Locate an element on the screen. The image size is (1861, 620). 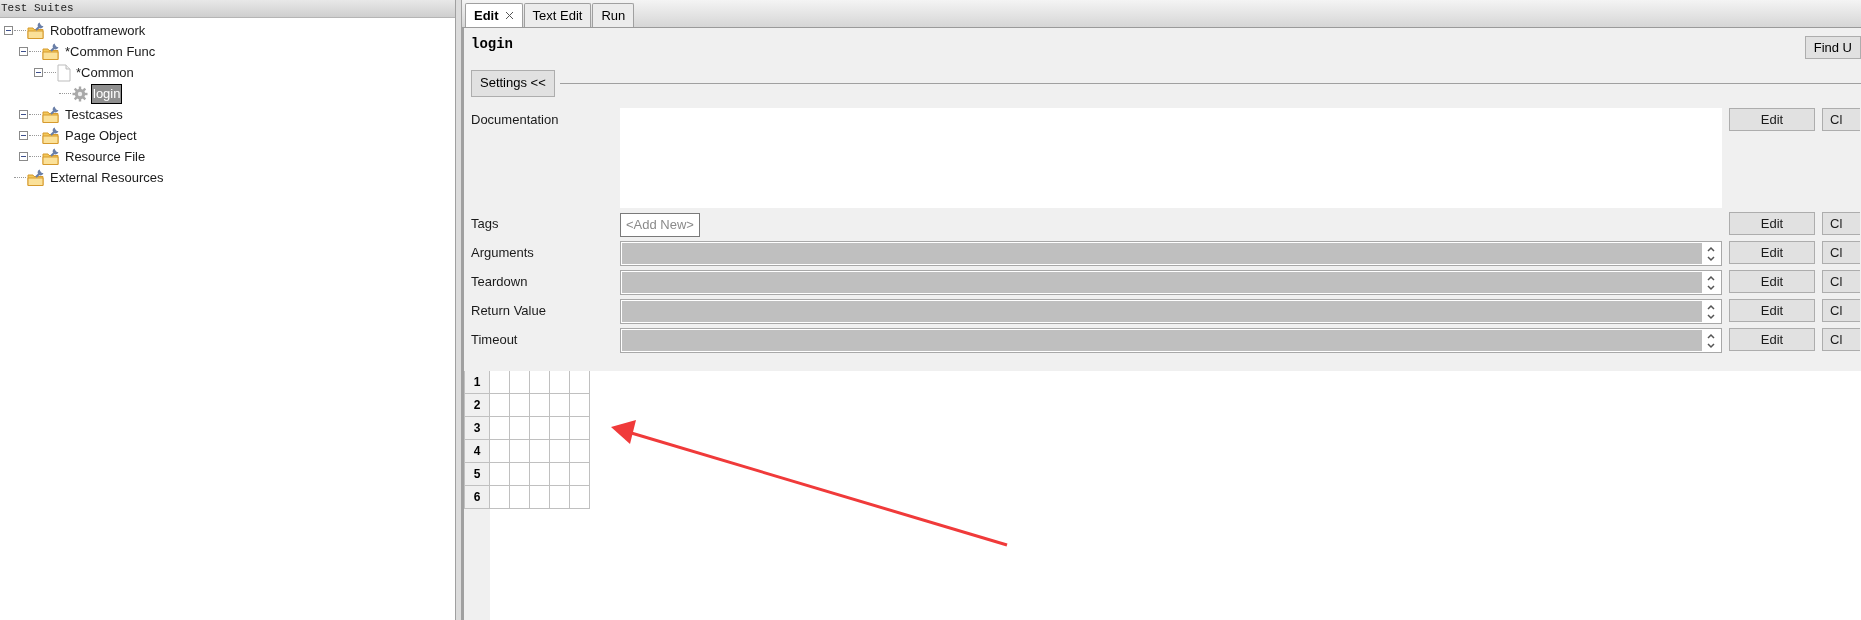
close-icon is located at coordinates (509, 15).